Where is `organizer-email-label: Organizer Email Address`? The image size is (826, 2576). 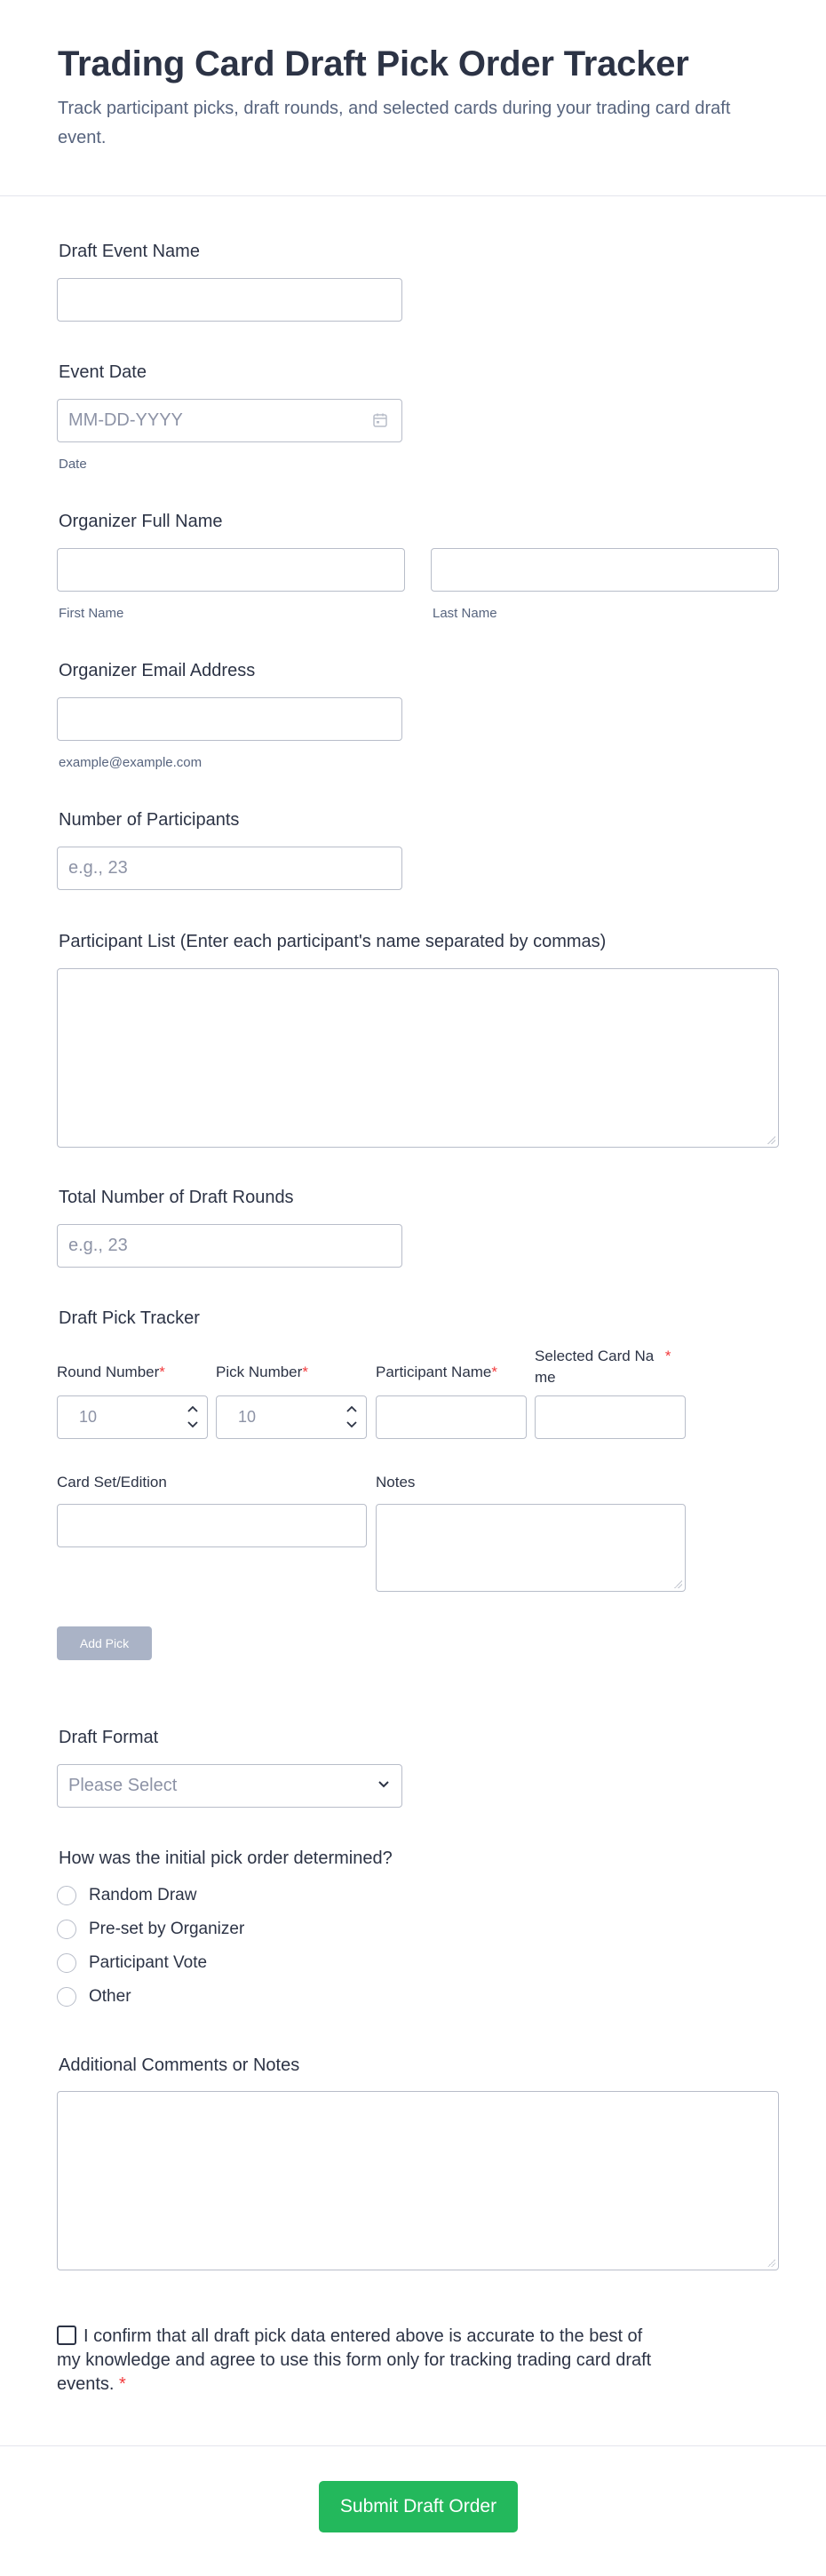
organizer-email-label: Organizer Email Address is located at coordinates (157, 670).